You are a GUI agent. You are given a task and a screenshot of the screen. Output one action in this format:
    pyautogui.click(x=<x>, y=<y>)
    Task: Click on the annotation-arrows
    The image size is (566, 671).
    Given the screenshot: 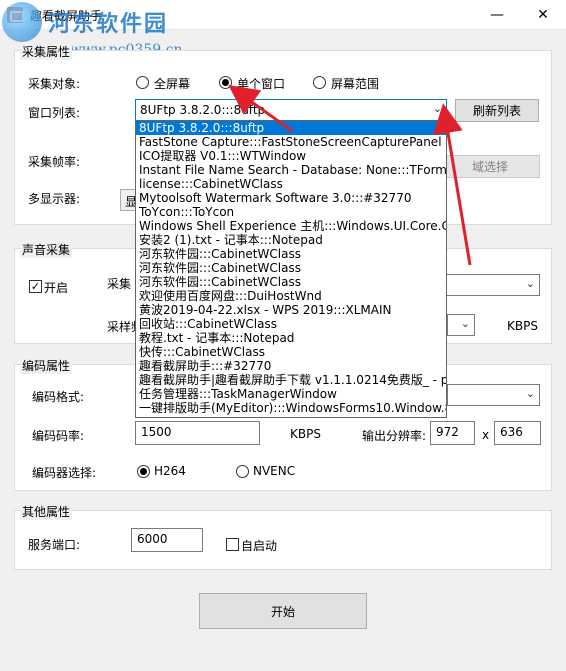 What is the action you would take?
    pyautogui.click(x=350, y=175)
    